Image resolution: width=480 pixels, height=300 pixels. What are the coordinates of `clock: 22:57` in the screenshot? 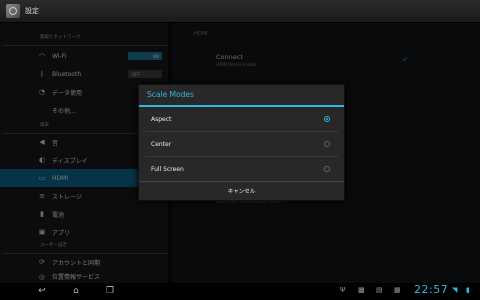 It's located at (431, 289).